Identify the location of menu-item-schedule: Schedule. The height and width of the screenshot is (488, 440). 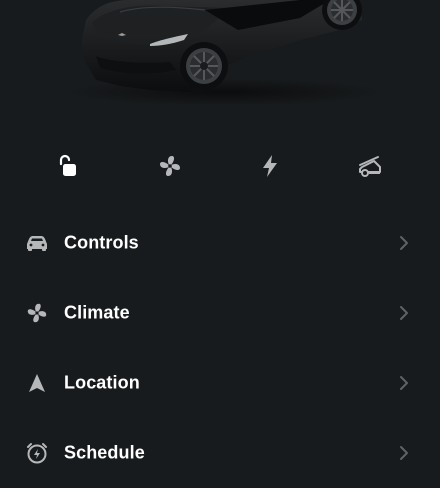
(220, 453).